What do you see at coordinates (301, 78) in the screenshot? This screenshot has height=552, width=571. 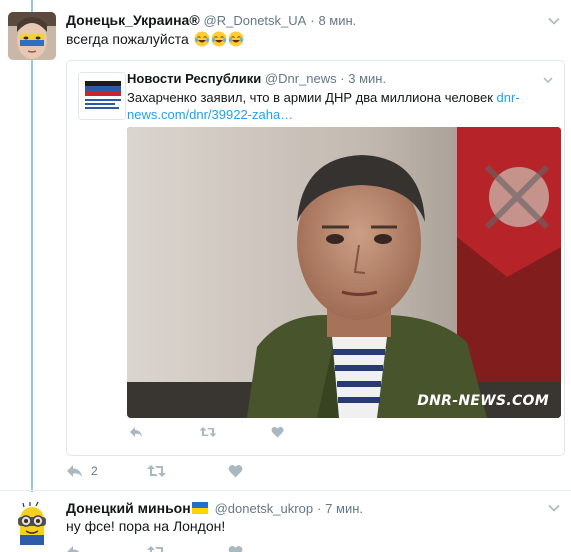 I see `quoted-author-handle: @Dnr_news` at bounding box center [301, 78].